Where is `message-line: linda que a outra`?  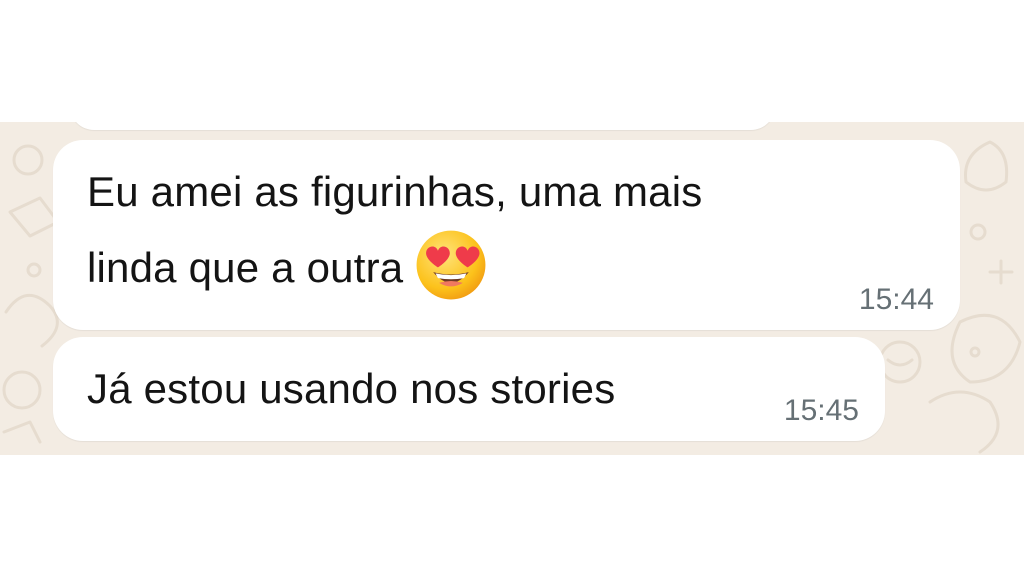 message-line: linda que a outra is located at coordinates (245, 267).